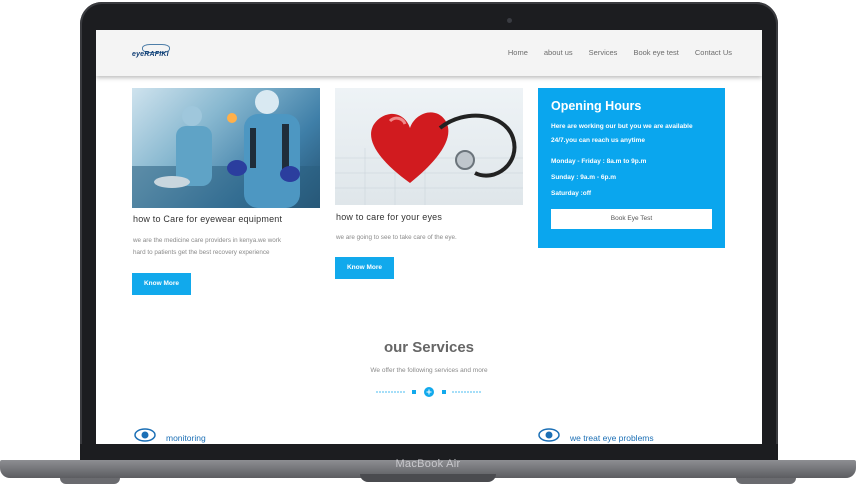 This screenshot has width=856, height=492. I want to click on hours-schedule-line: Monday - Friday : 8a.m to 9p.m, so click(599, 161).